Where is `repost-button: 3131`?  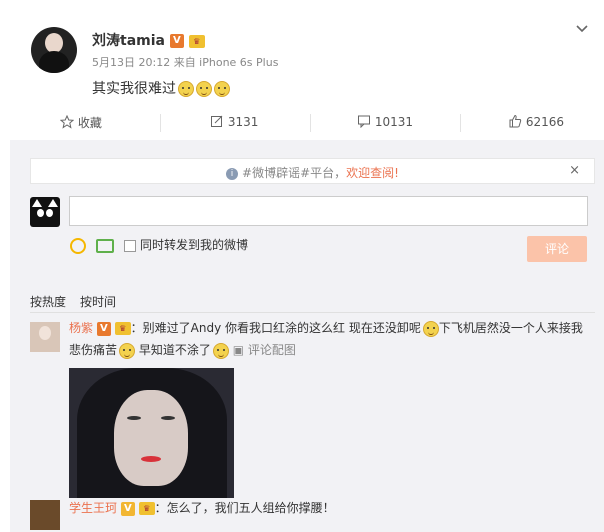 repost-button: 3131 is located at coordinates (234, 121).